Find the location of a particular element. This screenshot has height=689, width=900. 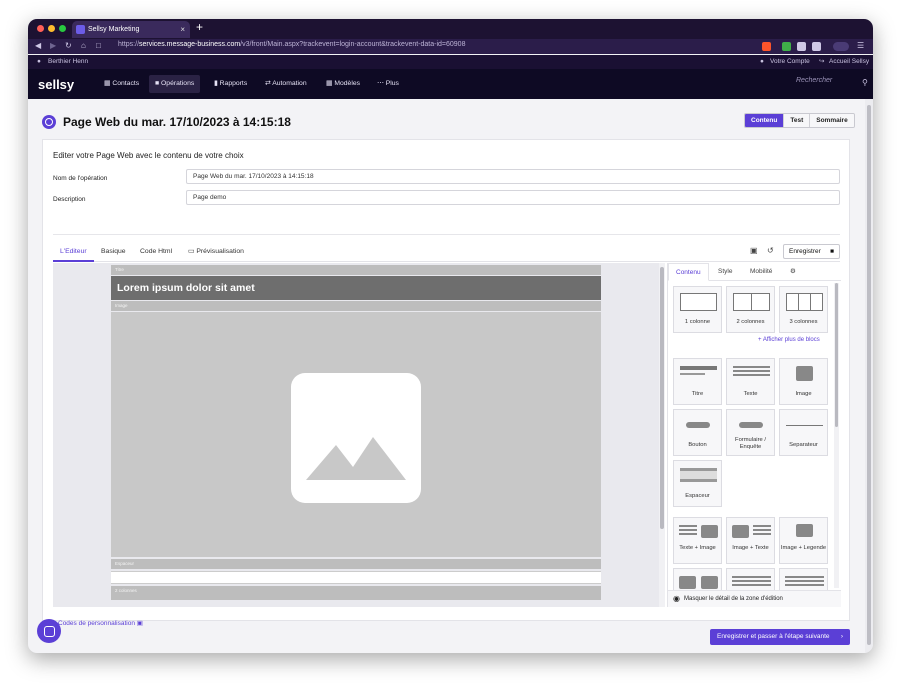

element-image-image is located at coordinates (697, 579).